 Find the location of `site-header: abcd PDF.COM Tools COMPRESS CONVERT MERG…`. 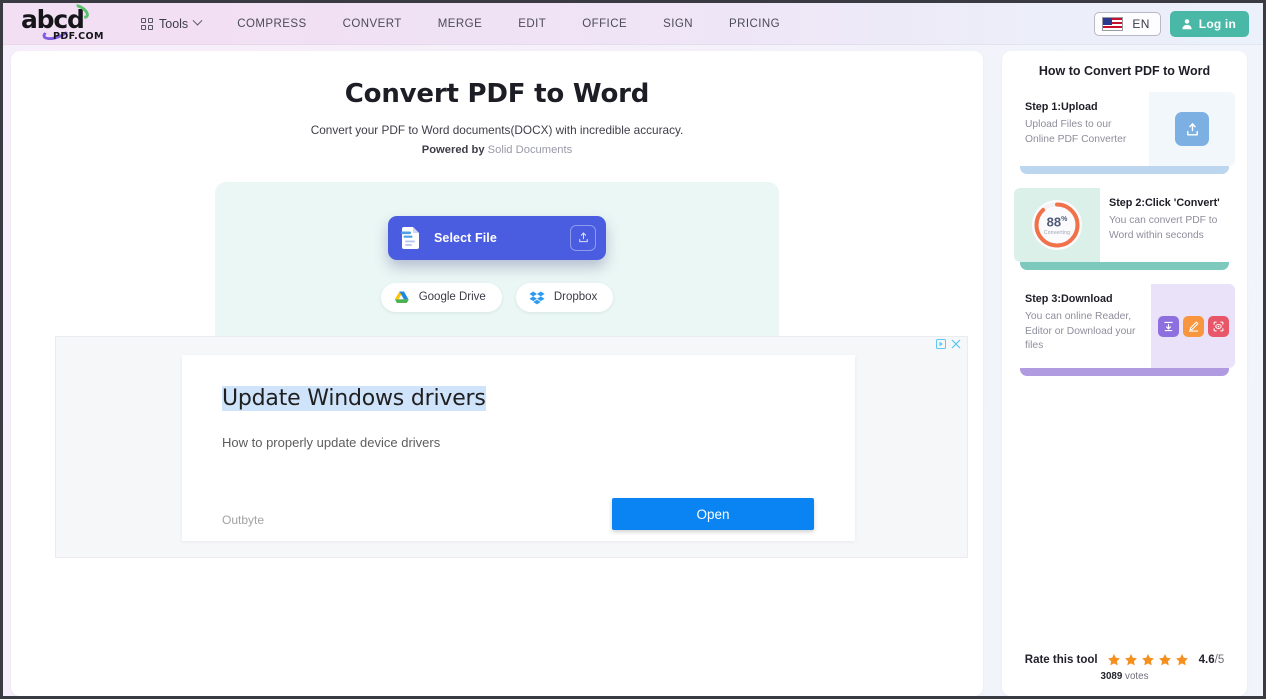

site-header: abcd PDF.COM Tools COMPRESS CONVERT MERG… is located at coordinates (633, 24).